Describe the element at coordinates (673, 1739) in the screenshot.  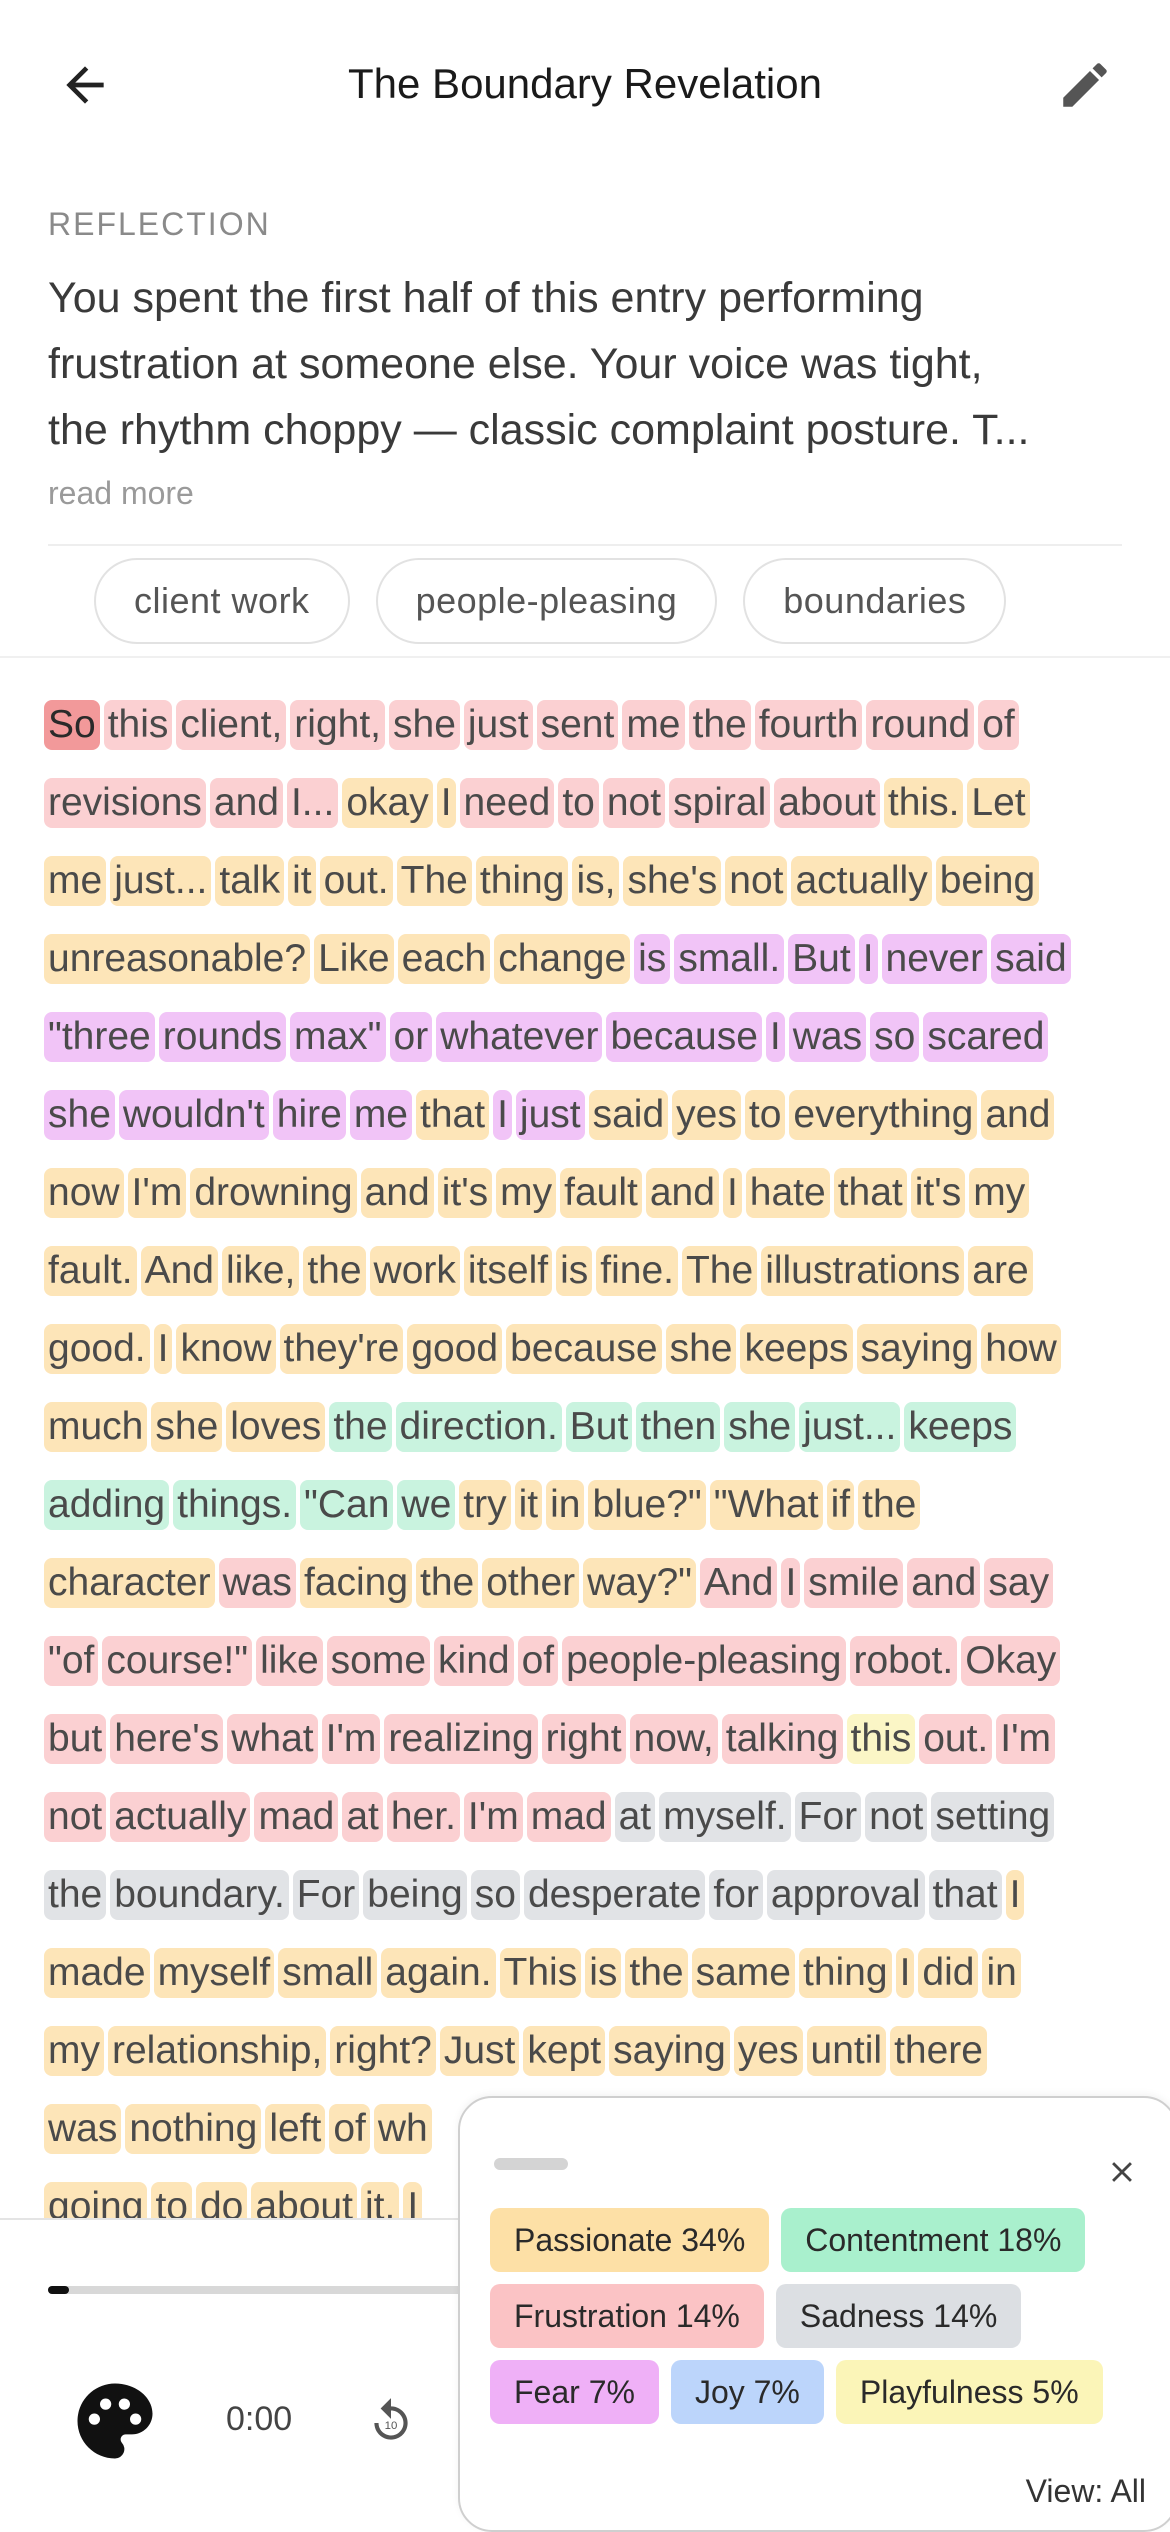
I see `transcript-word: now,` at that location.